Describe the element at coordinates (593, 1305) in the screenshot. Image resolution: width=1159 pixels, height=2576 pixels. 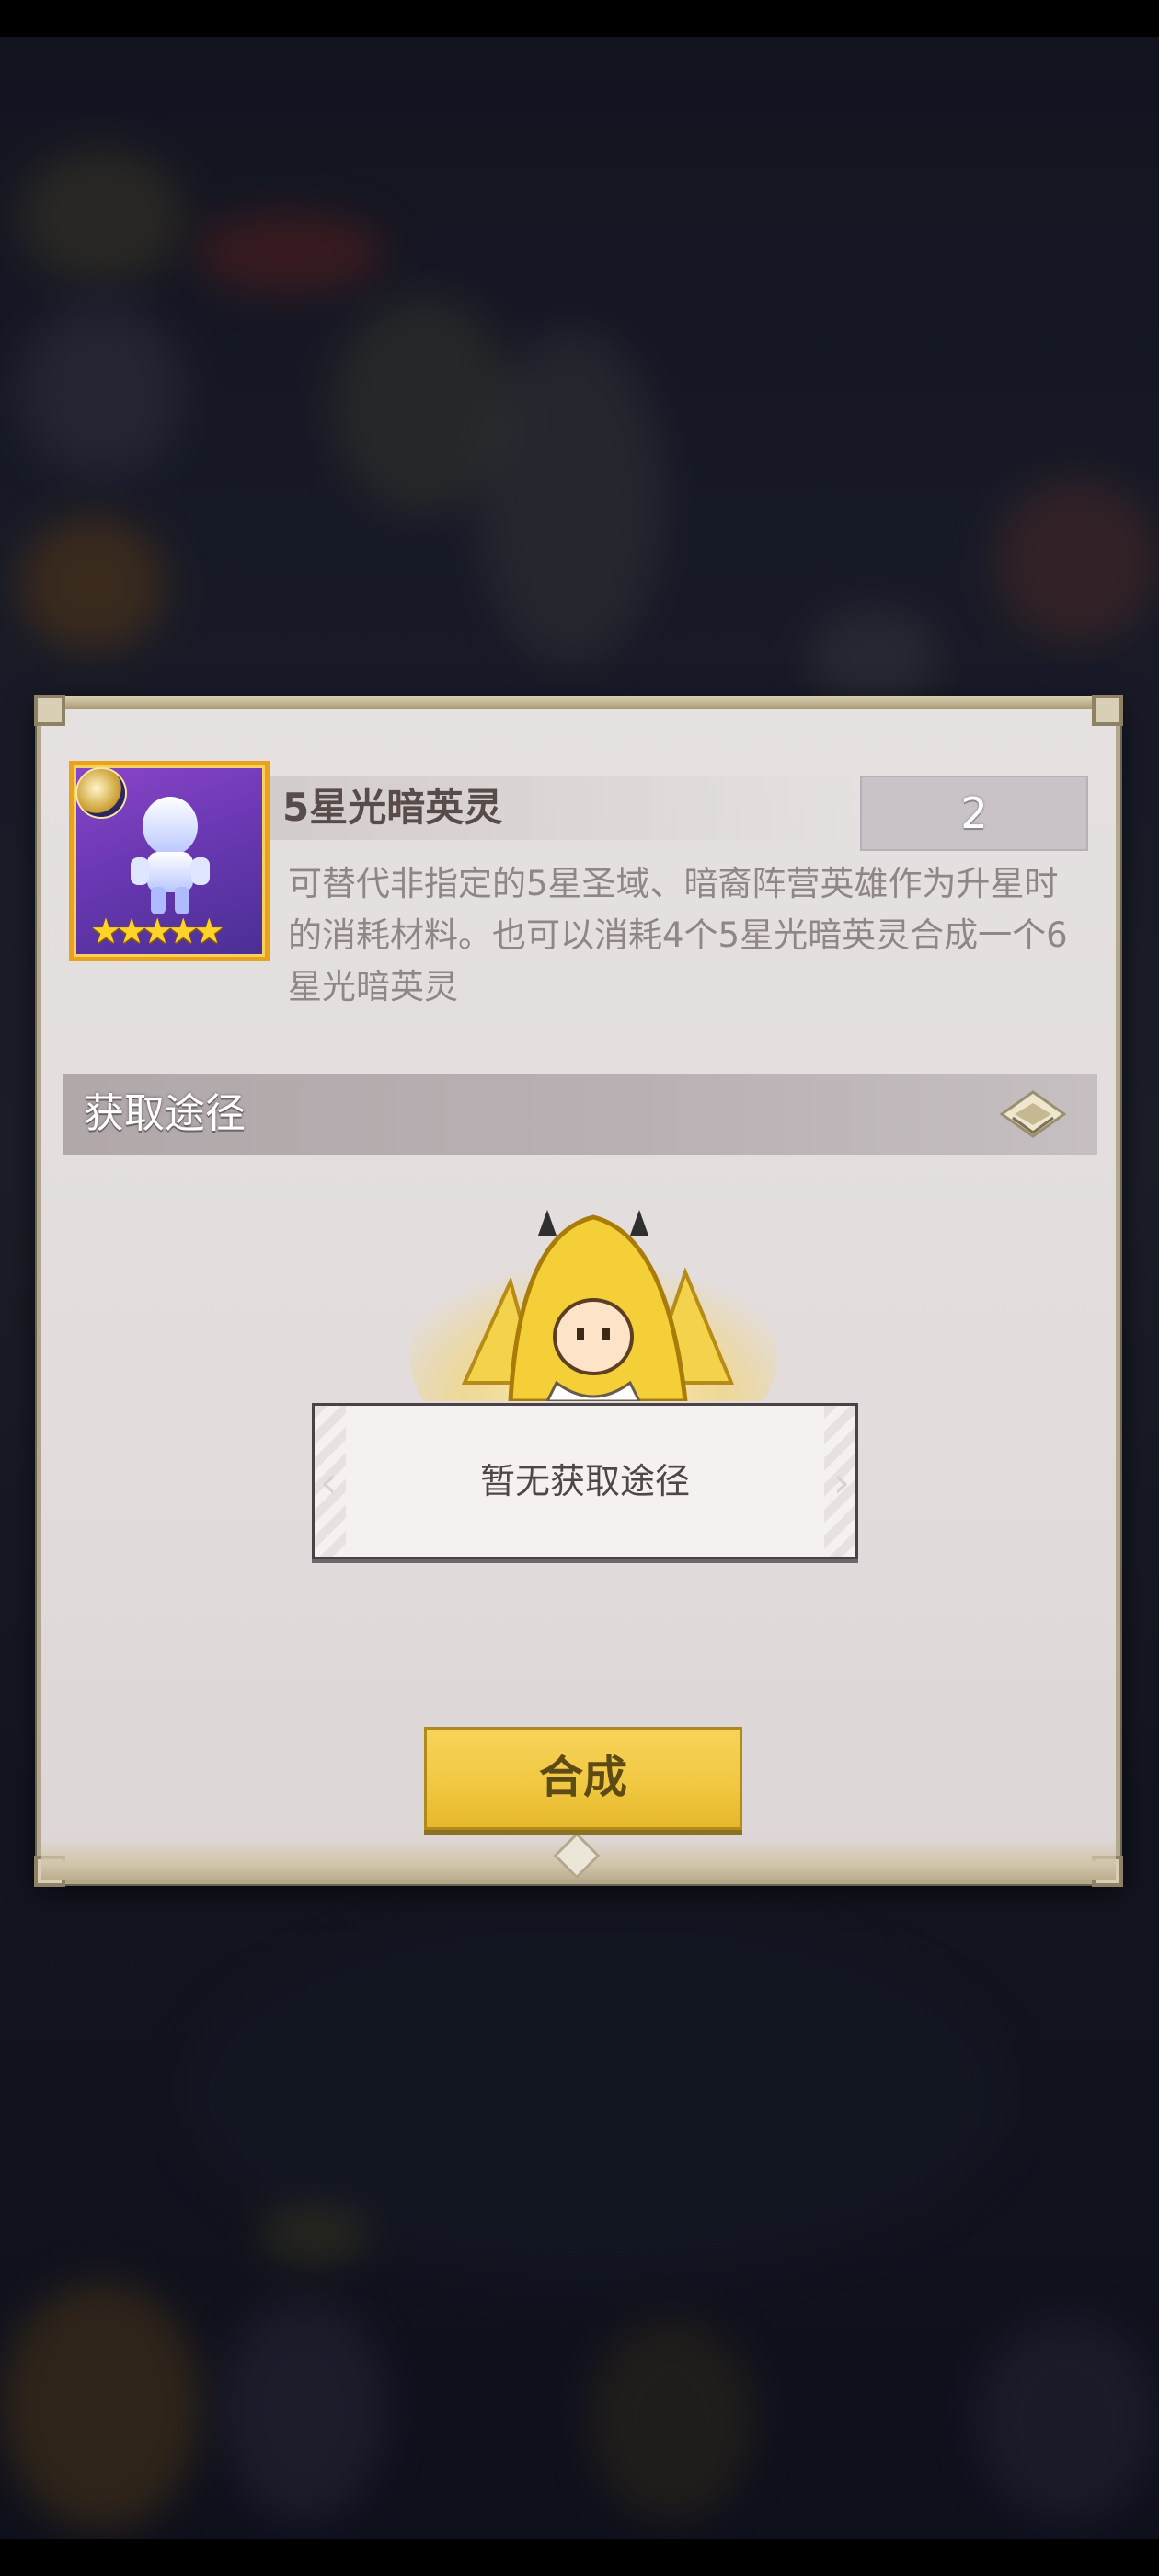
I see `hero-sprite-image` at that location.